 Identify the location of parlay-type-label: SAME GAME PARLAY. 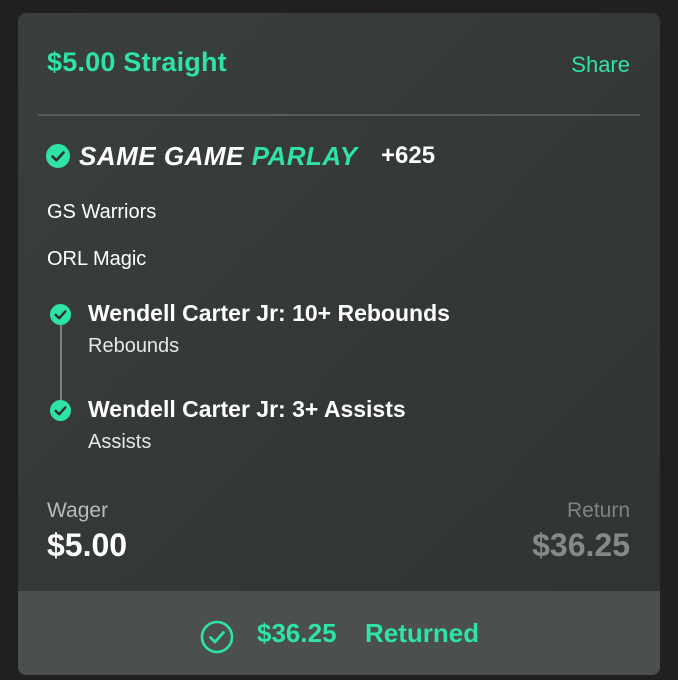
(218, 156).